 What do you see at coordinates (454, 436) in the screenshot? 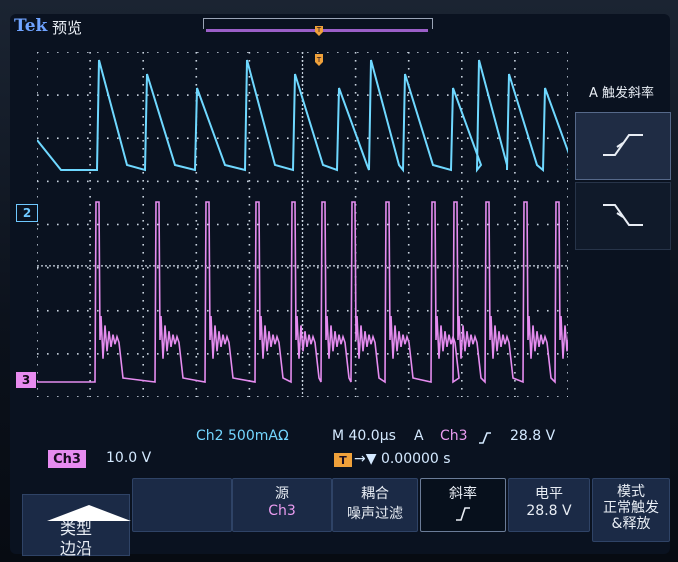
I see `trigger-source-readout: Ch3` at bounding box center [454, 436].